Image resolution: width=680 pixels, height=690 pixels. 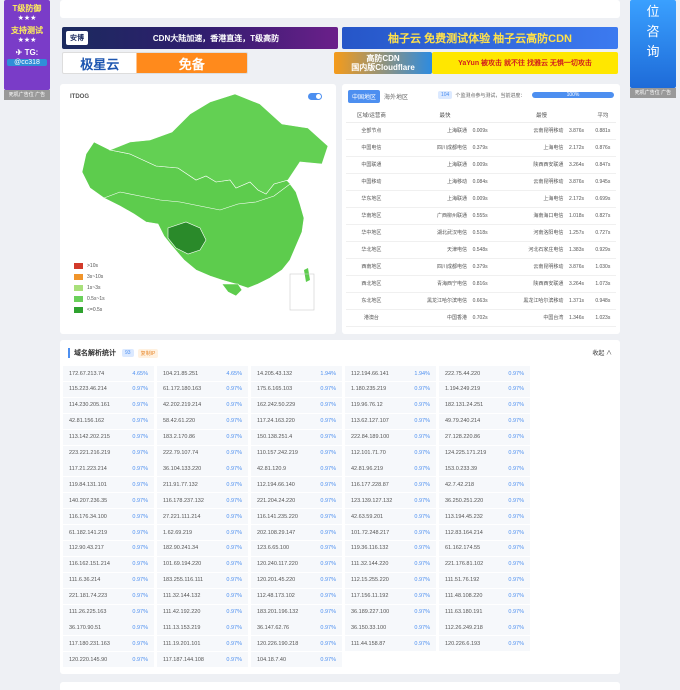 What do you see at coordinates (296, 501) in the screenshot?
I see `dns-ip-cell: 221.204.24.220 0.97%` at bounding box center [296, 501].